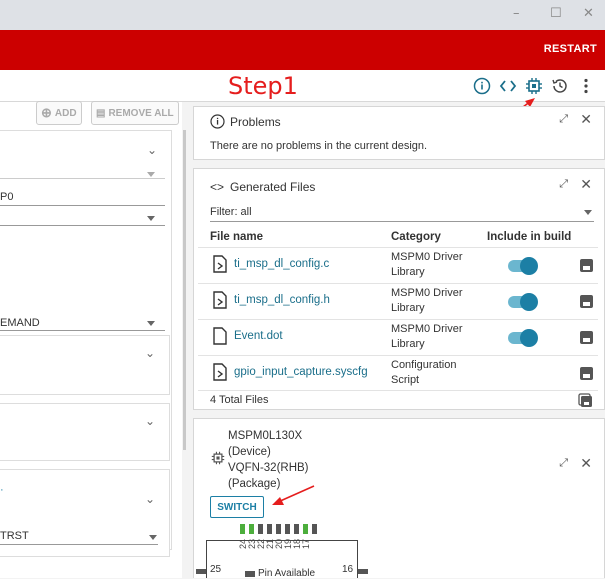  Describe the element at coordinates (237, 507) in the screenshot. I see `switch-button: SWITCH` at that location.